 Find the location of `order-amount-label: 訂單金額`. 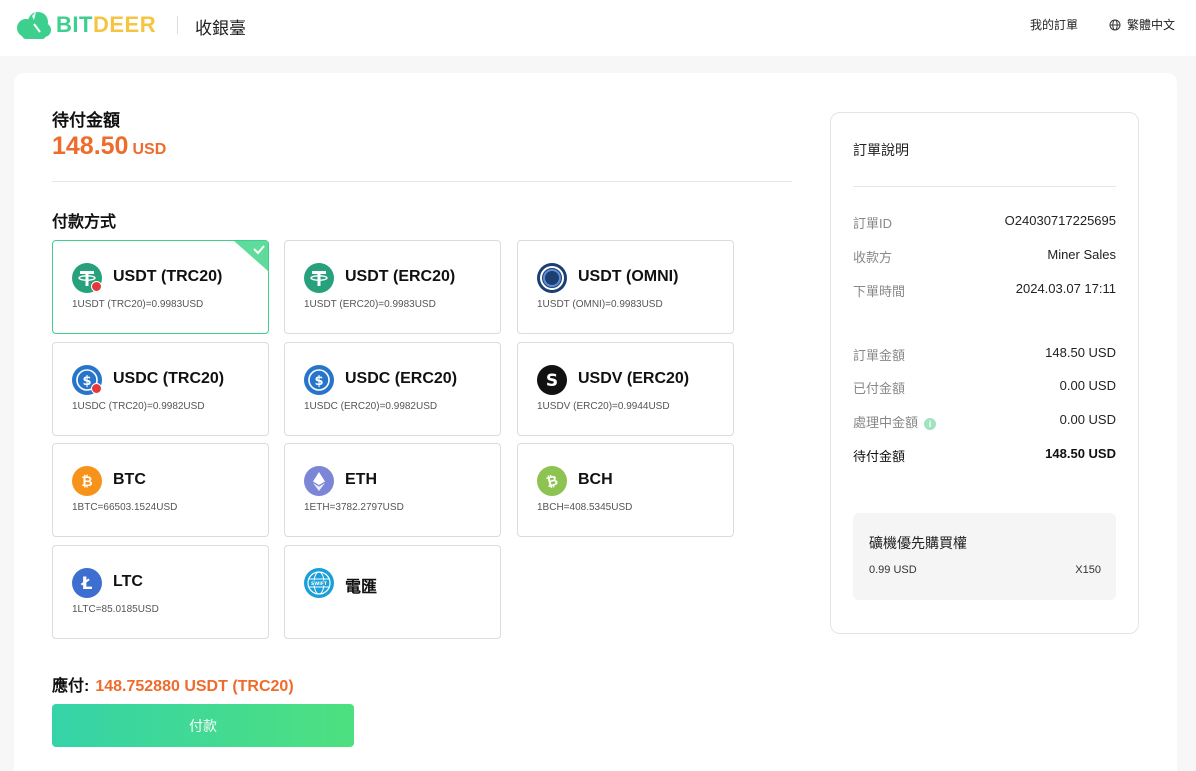

order-amount-label: 訂單金額 is located at coordinates (879, 355).